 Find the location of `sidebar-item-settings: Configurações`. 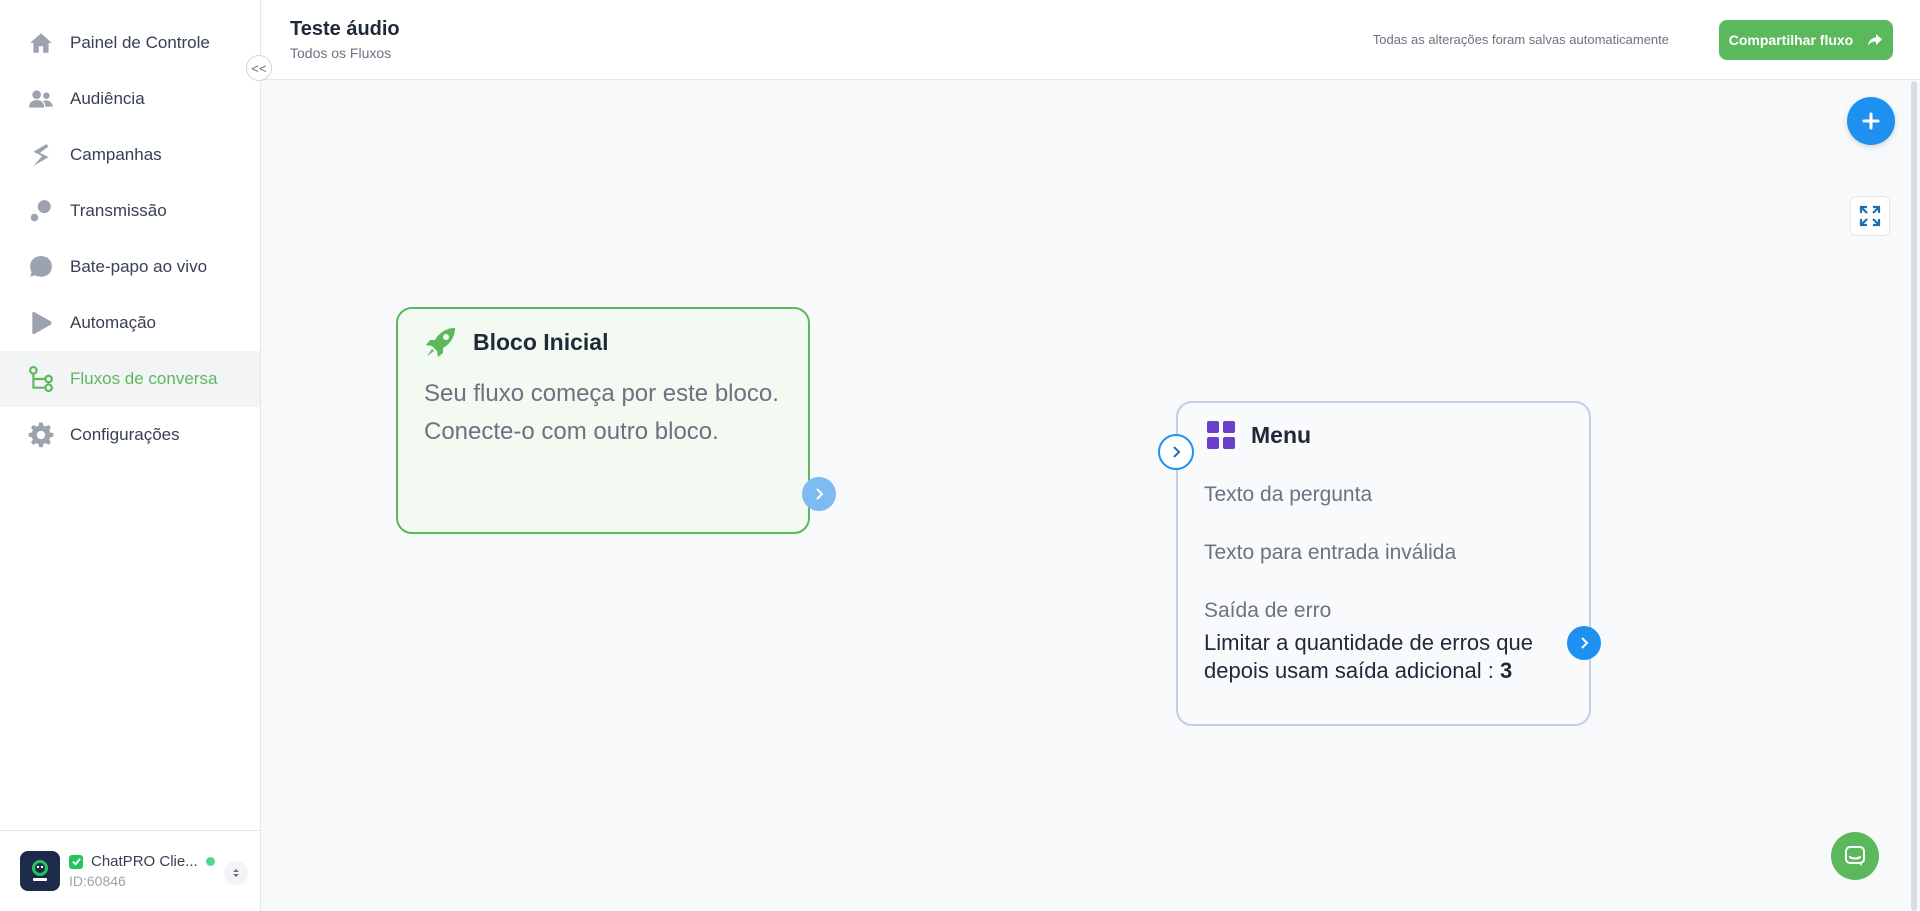

sidebar-item-settings: Configurações is located at coordinates (130, 435).